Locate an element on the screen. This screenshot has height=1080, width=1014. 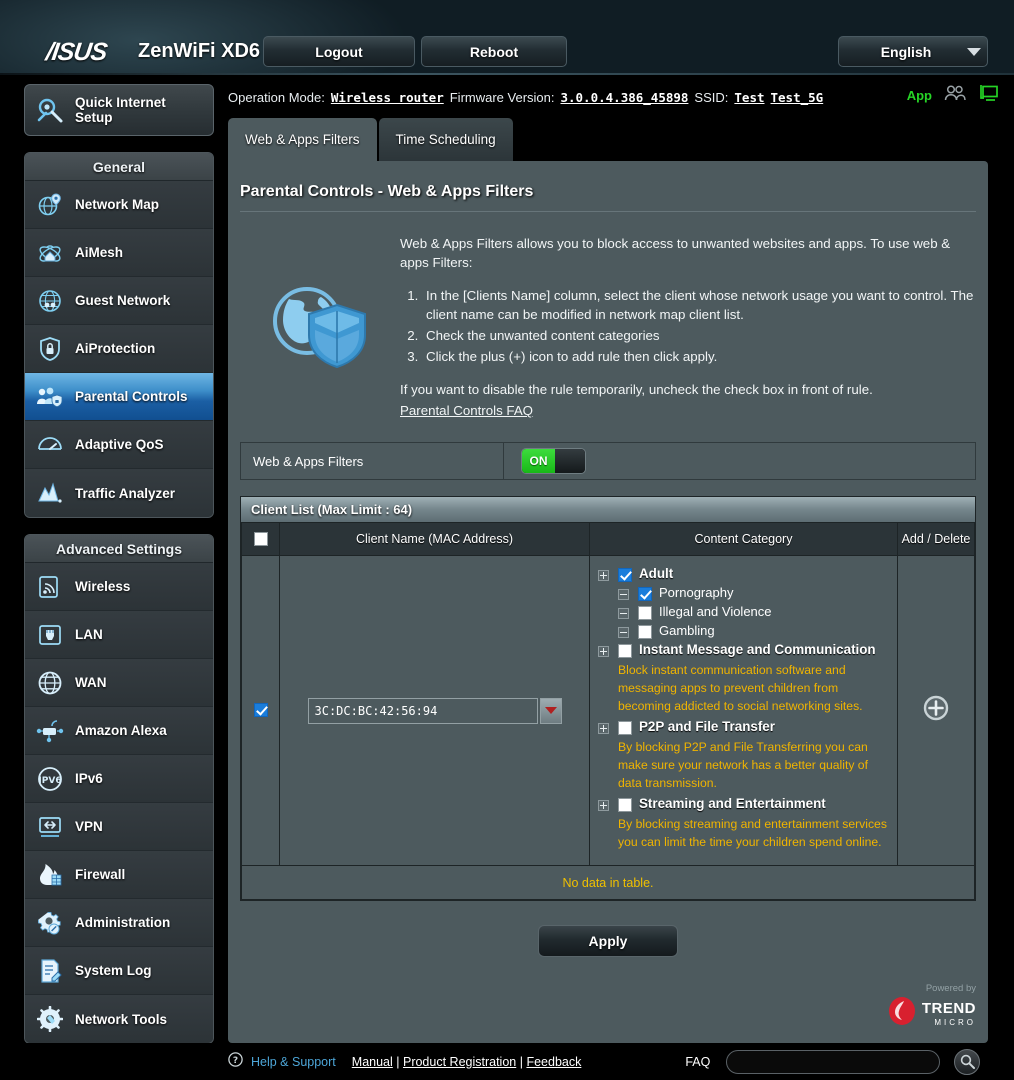
sidebar-item-firewall: Firewall is located at coordinates (119, 875).